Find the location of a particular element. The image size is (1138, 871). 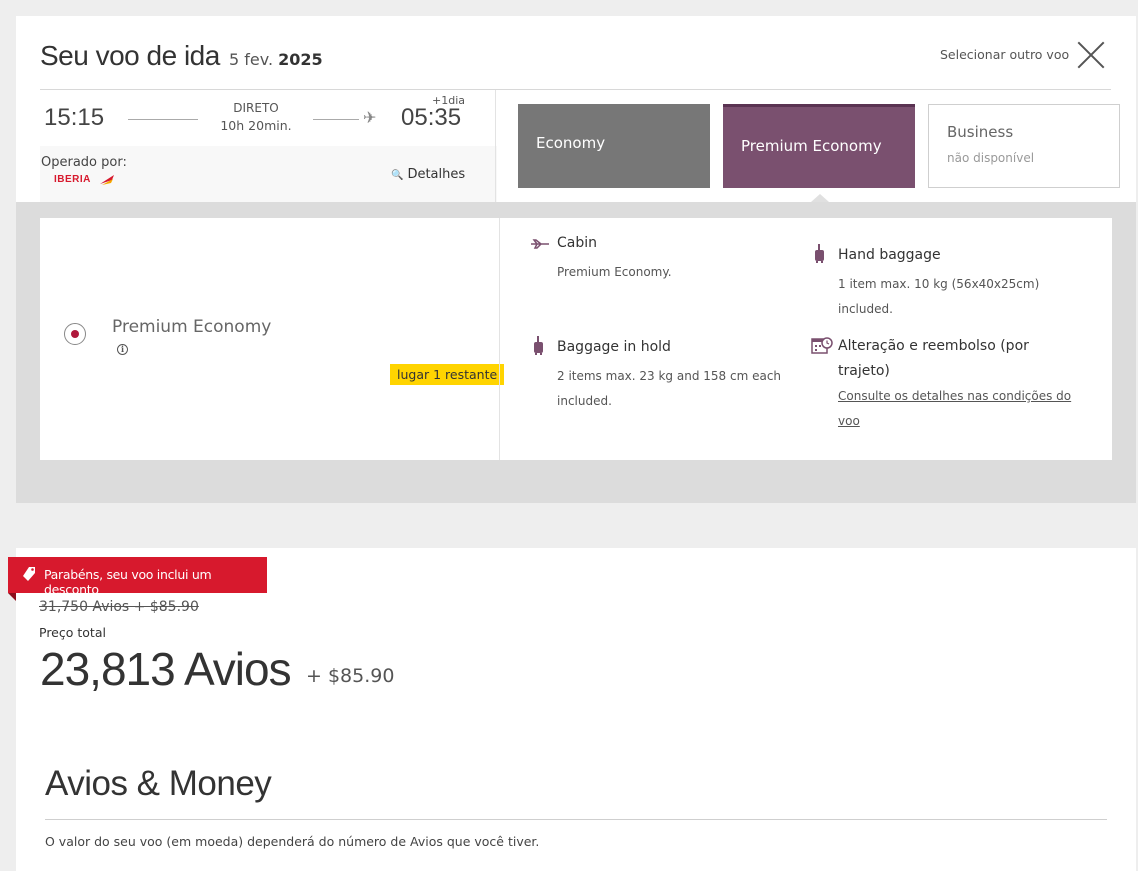

tab-premium-economy-label: Premium Economy is located at coordinates (811, 146).